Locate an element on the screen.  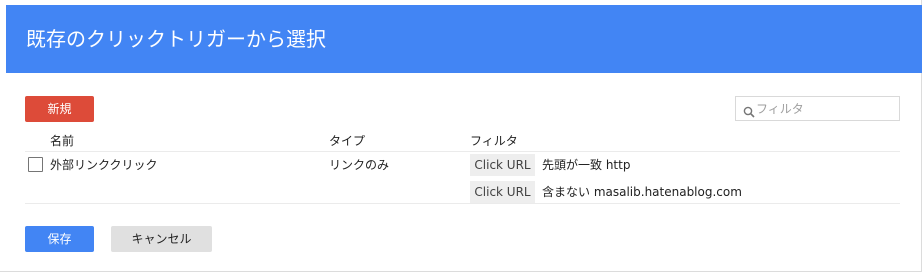
save-button: 保存 is located at coordinates (59, 239).